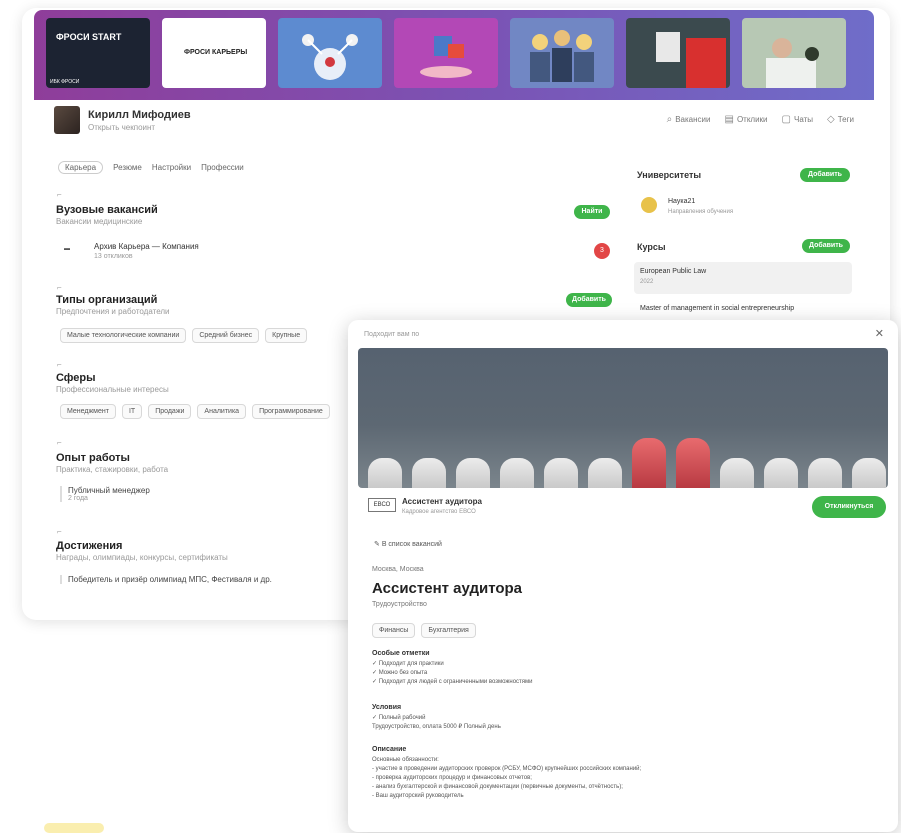 This screenshot has height=833, width=901. I want to click on action-label: Вакансии, so click(693, 119).